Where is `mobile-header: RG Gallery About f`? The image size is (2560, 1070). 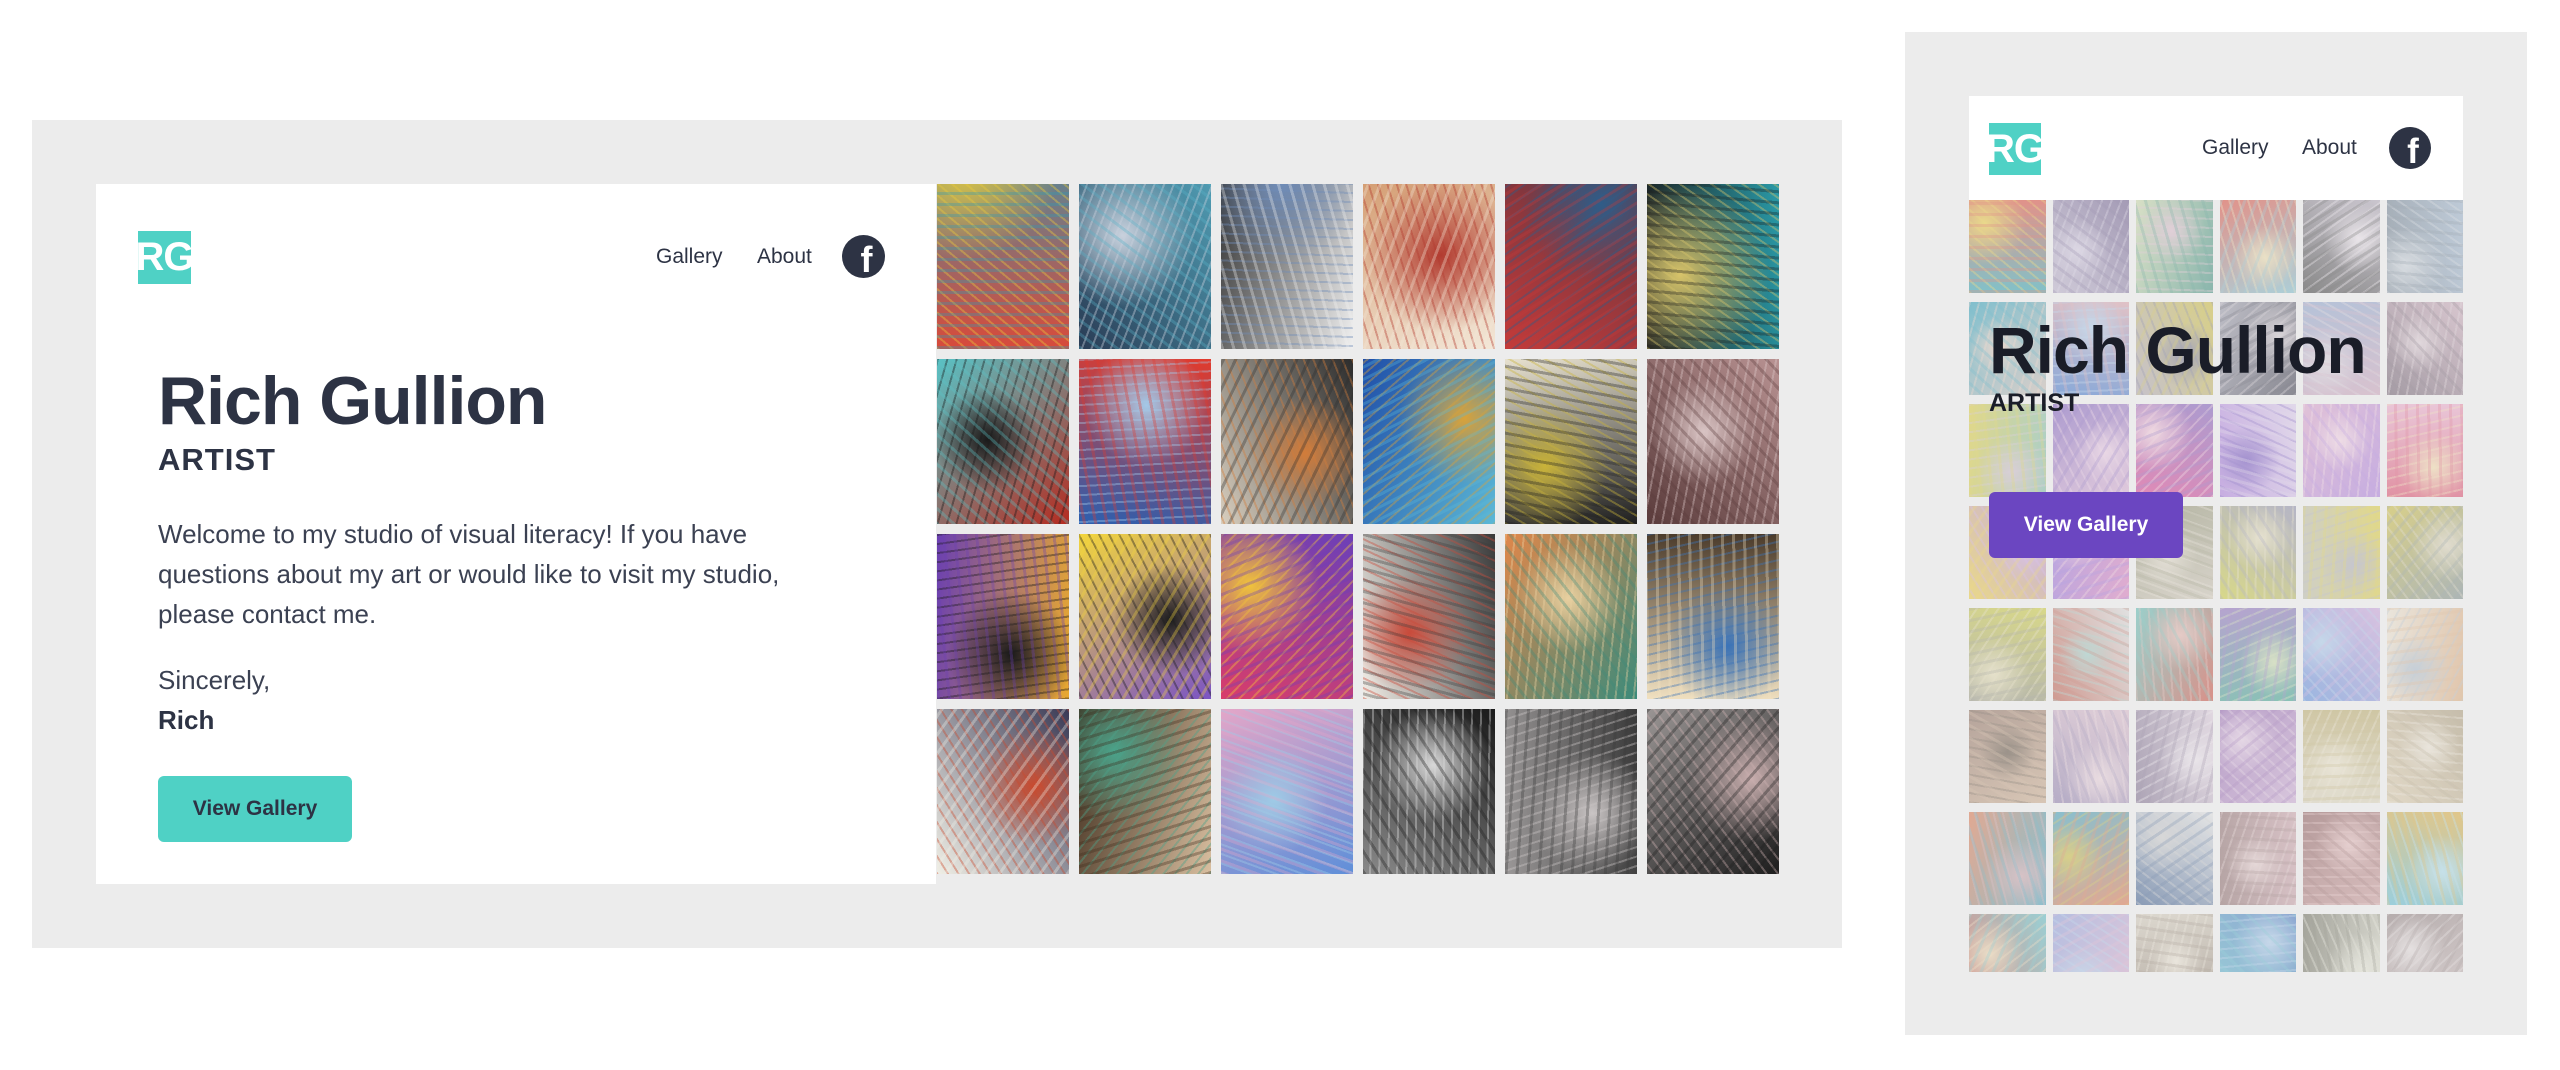 mobile-header: RG Gallery About f is located at coordinates (2216, 148).